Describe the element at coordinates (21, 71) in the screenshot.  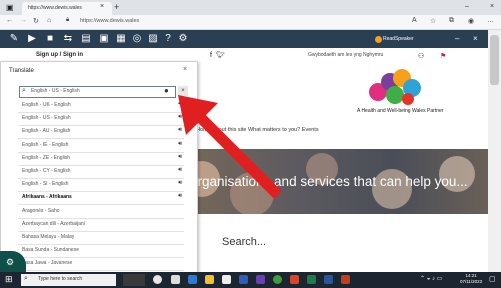
I see `translate-title: Translate` at that location.